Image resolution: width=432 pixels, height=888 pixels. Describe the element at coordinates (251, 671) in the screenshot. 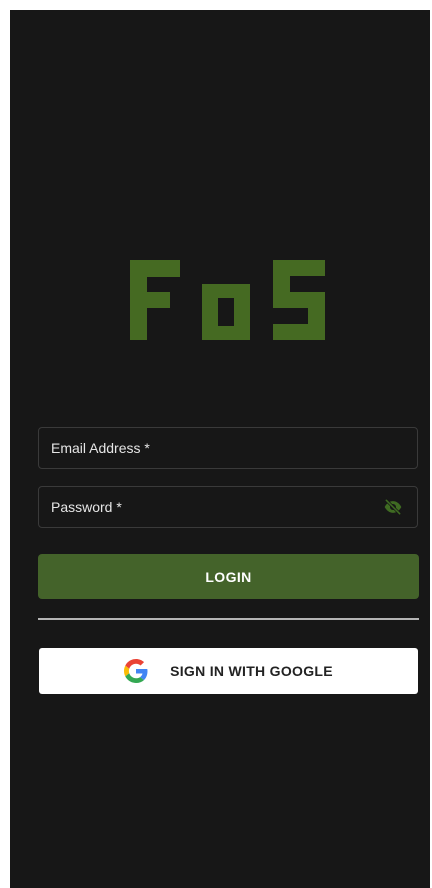

I see `google-sign-in-label: SIGN IN WITH GOOGLE` at that location.